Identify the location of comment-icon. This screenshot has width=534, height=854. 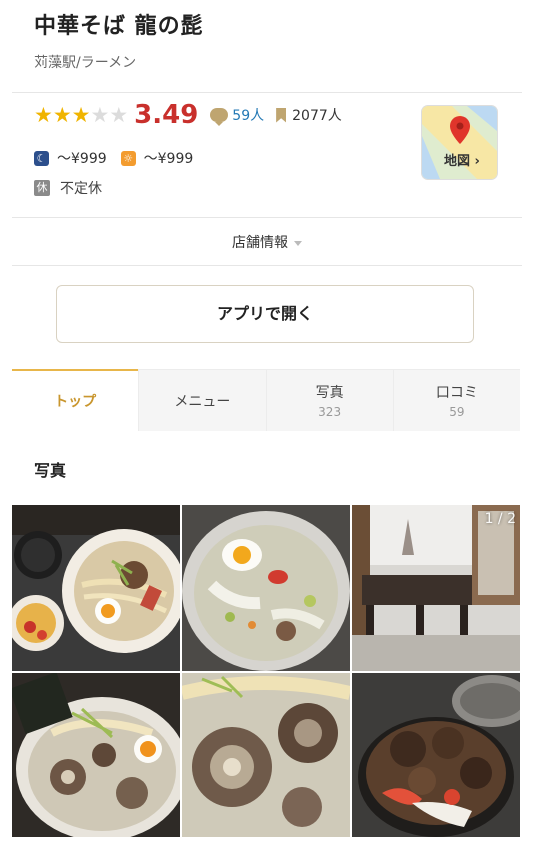
(219, 117).